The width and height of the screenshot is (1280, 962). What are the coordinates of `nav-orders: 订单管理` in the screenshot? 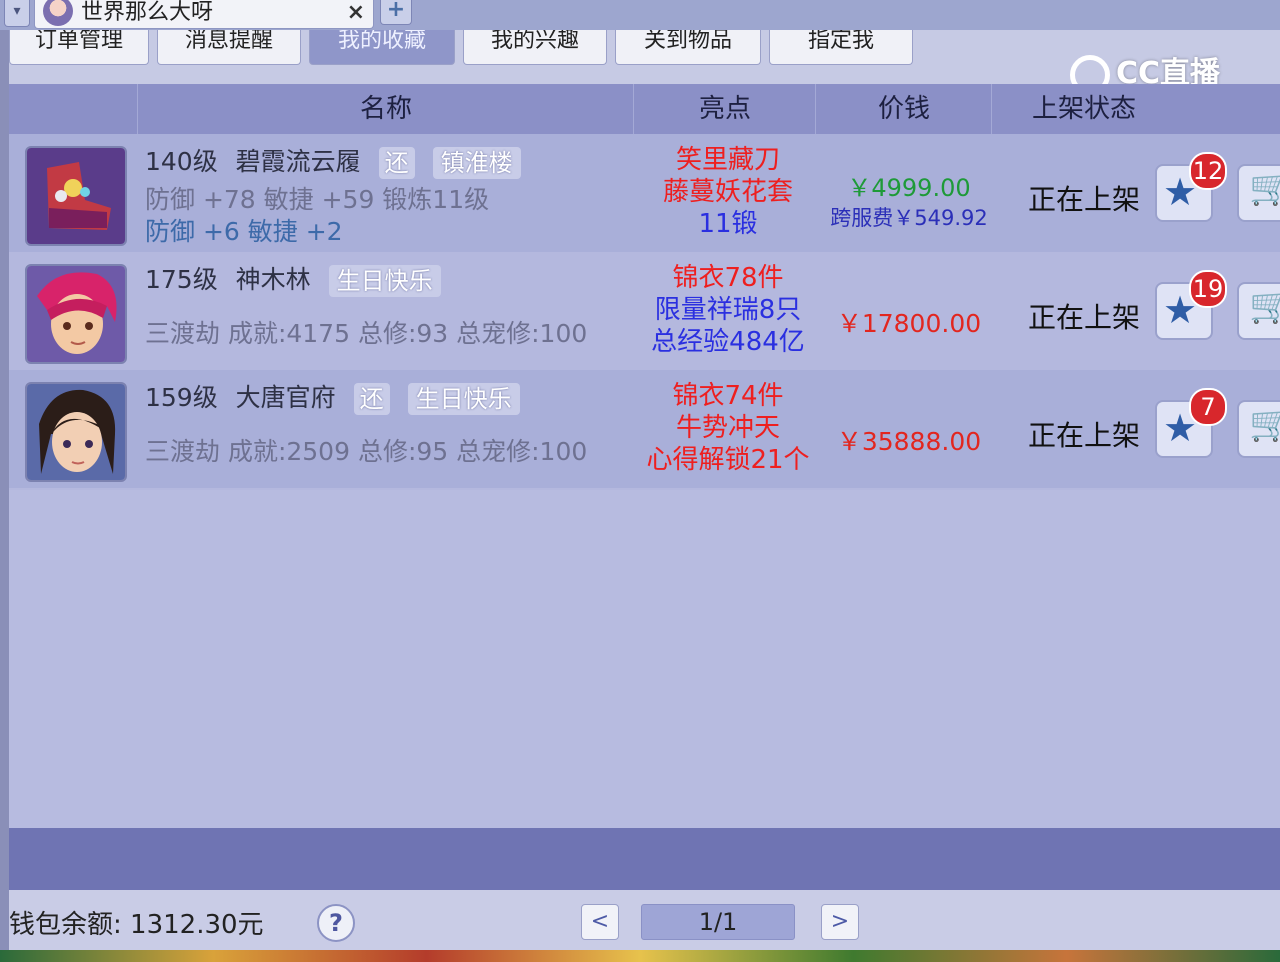 It's located at (79, 47).